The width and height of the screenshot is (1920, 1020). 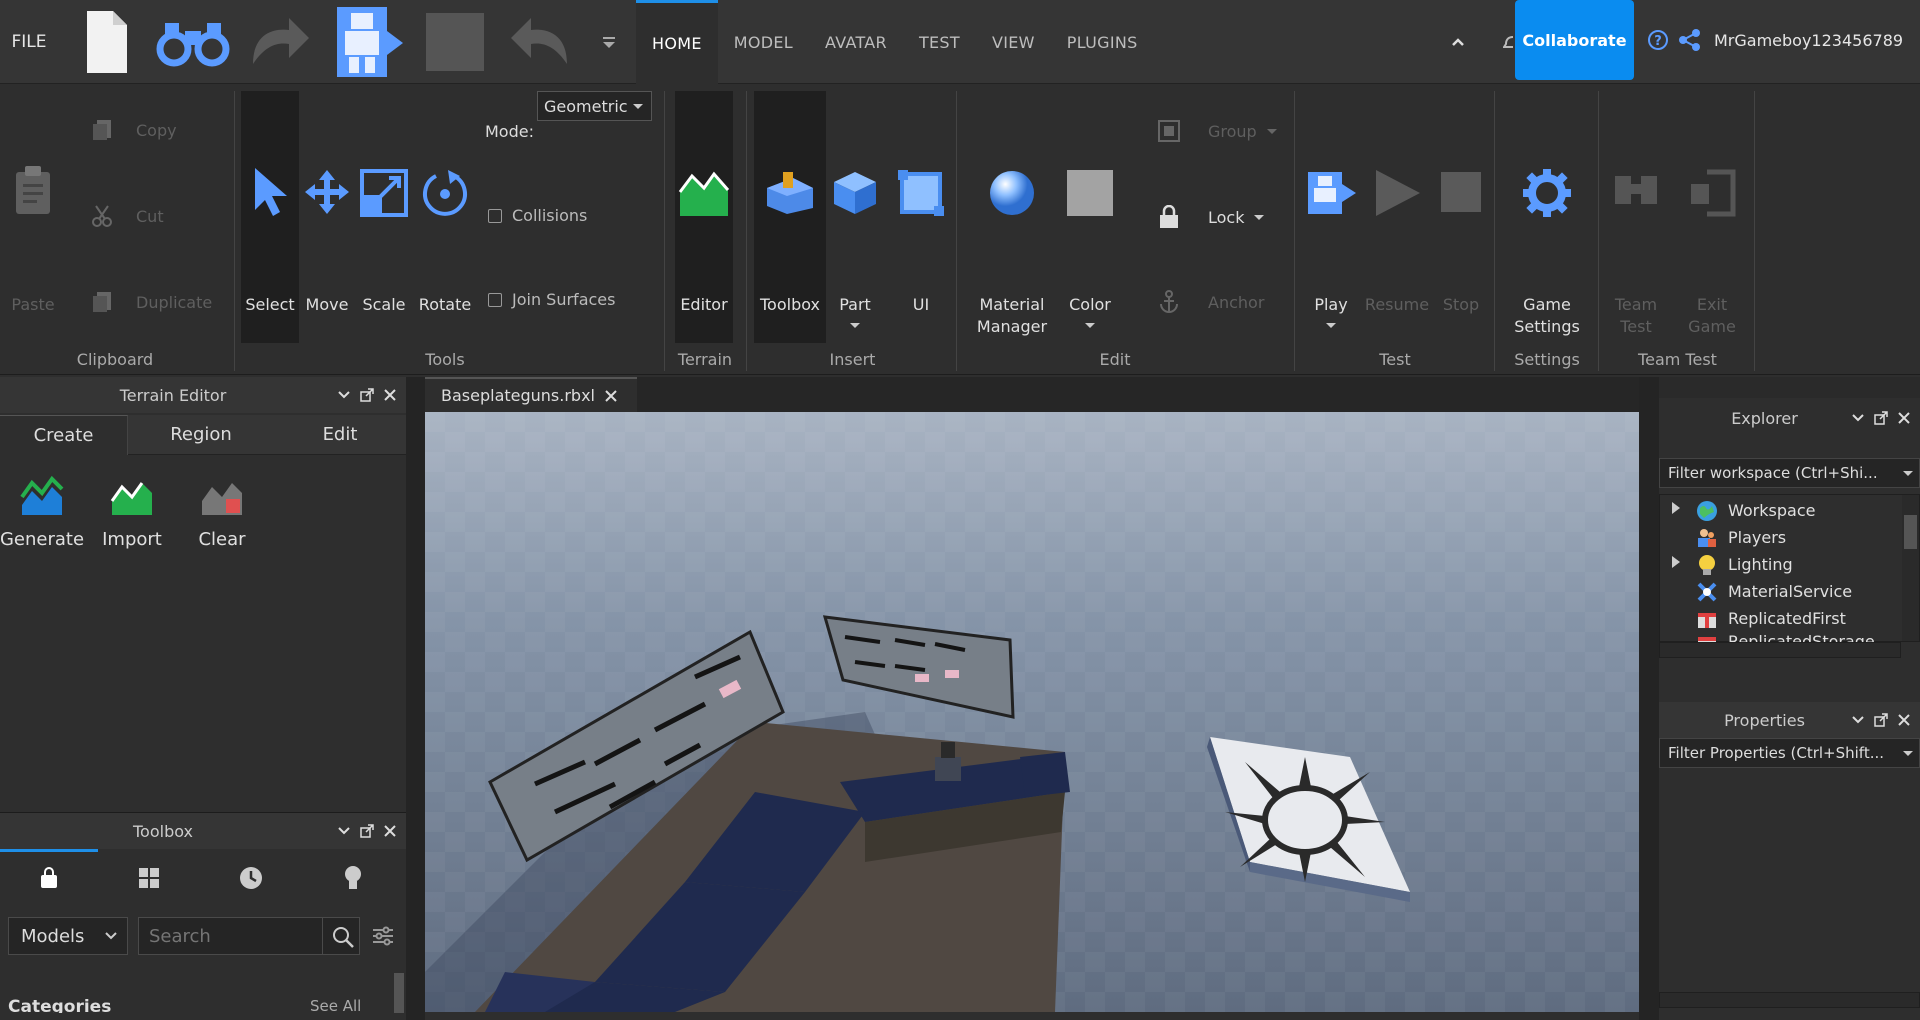 What do you see at coordinates (106, 42) in the screenshot?
I see `new-file-icon` at bounding box center [106, 42].